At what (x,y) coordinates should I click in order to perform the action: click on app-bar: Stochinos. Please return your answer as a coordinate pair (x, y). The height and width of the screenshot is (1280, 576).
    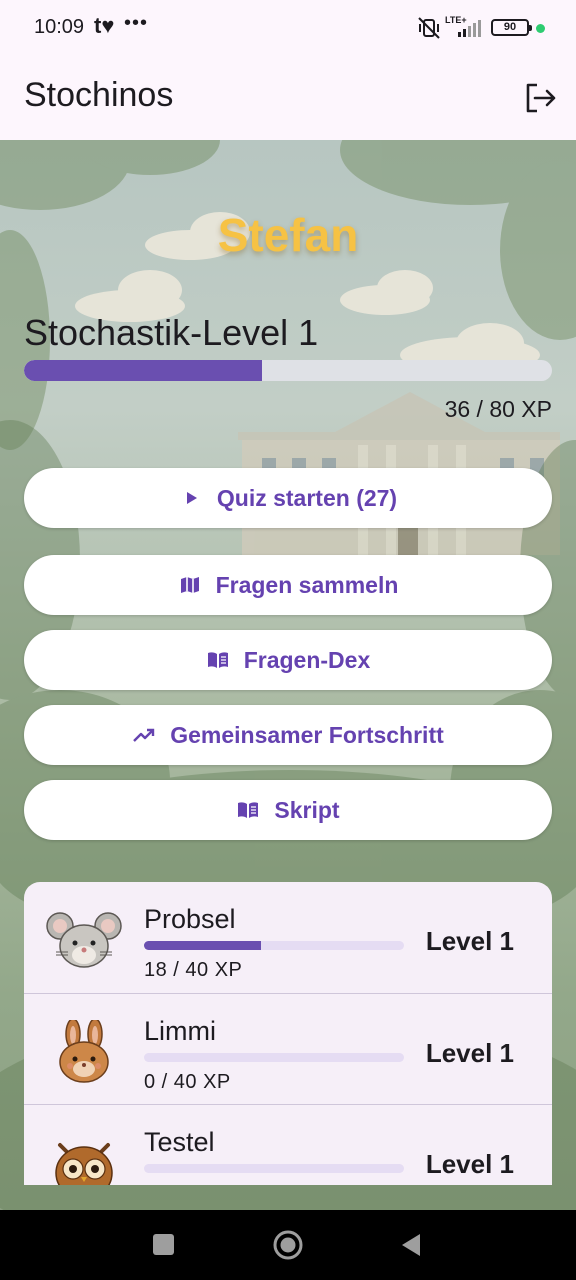
    Looking at the image, I should click on (288, 98).